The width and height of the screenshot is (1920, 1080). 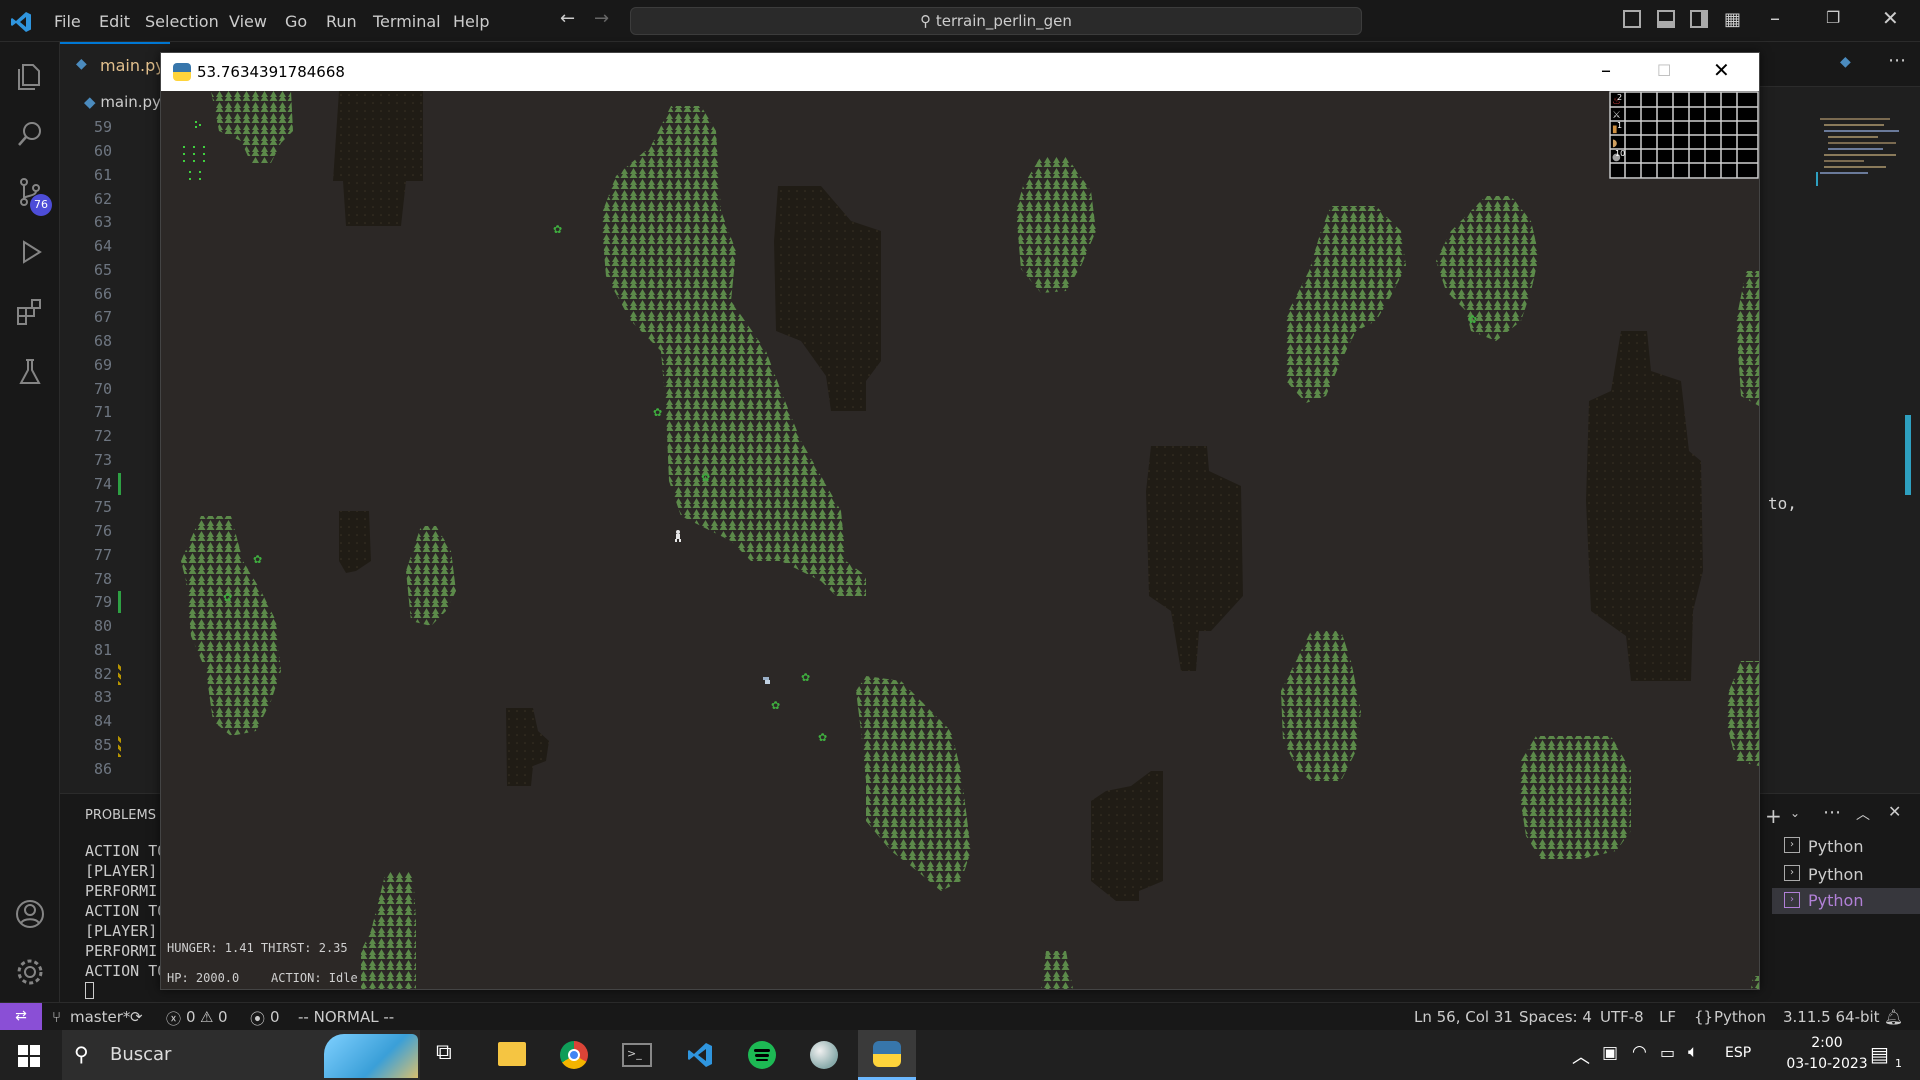 What do you see at coordinates (574, 1055) in the screenshot?
I see `chrome-icon` at bounding box center [574, 1055].